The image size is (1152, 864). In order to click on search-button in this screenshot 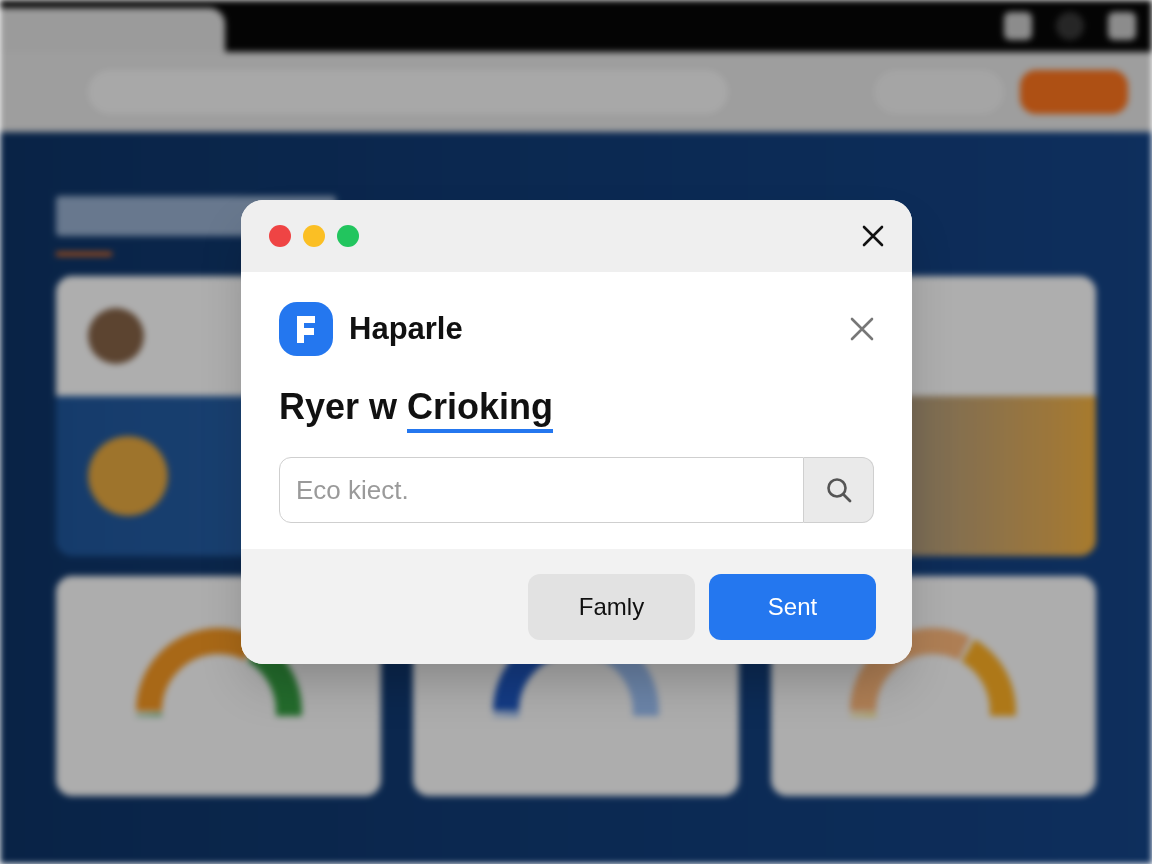, I will do `click(839, 490)`.